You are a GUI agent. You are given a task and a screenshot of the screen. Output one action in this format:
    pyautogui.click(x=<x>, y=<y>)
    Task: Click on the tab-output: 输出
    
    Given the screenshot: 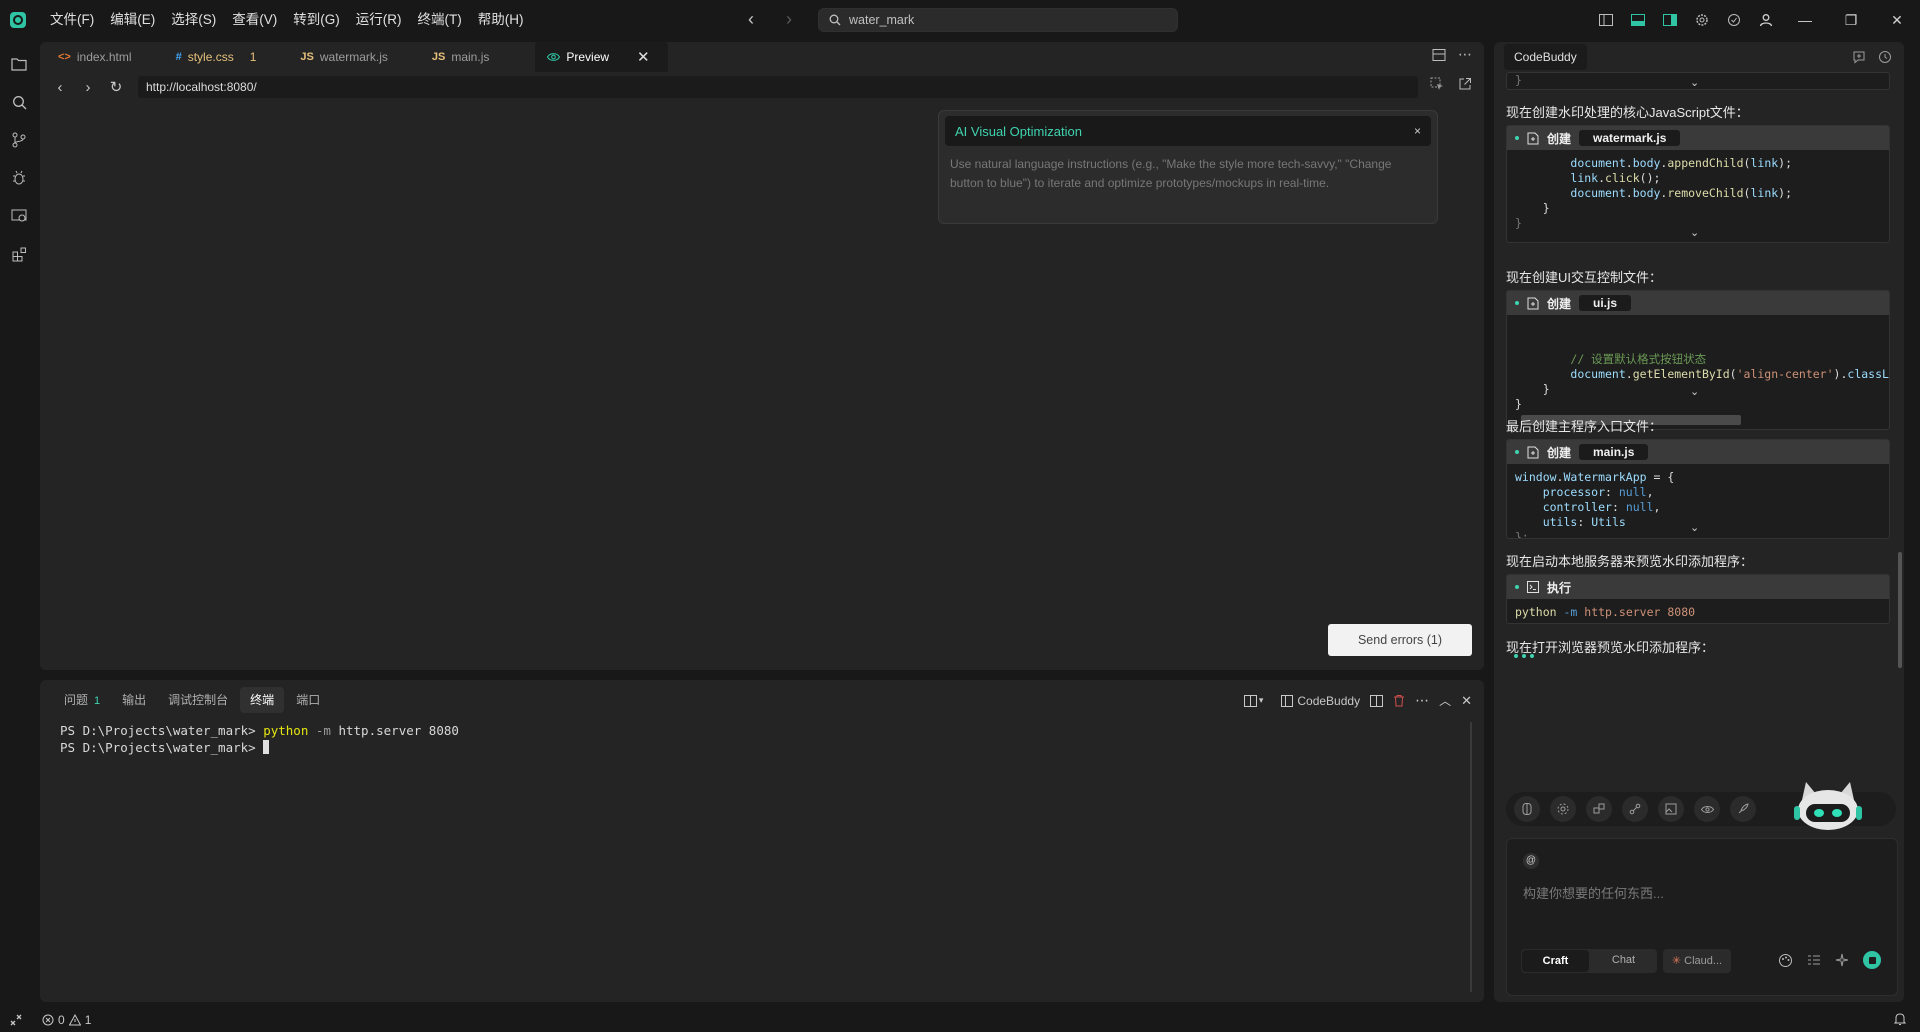 What is the action you would take?
    pyautogui.click(x=134, y=700)
    